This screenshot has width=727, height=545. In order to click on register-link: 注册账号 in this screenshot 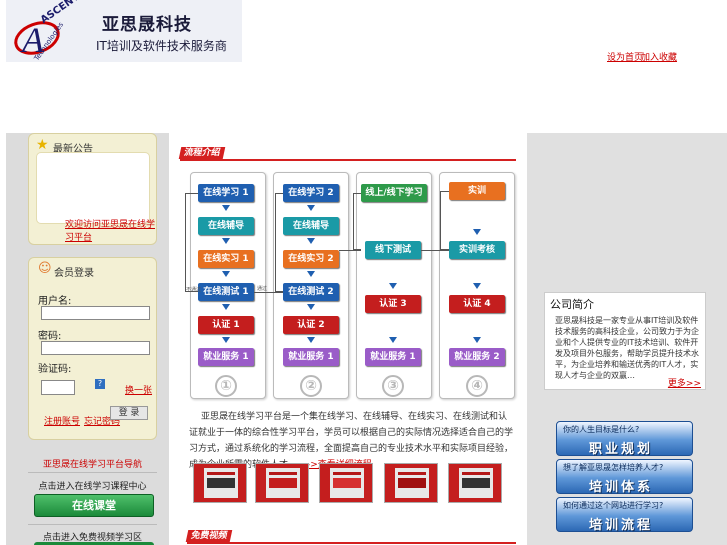, I will do `click(62, 420)`.